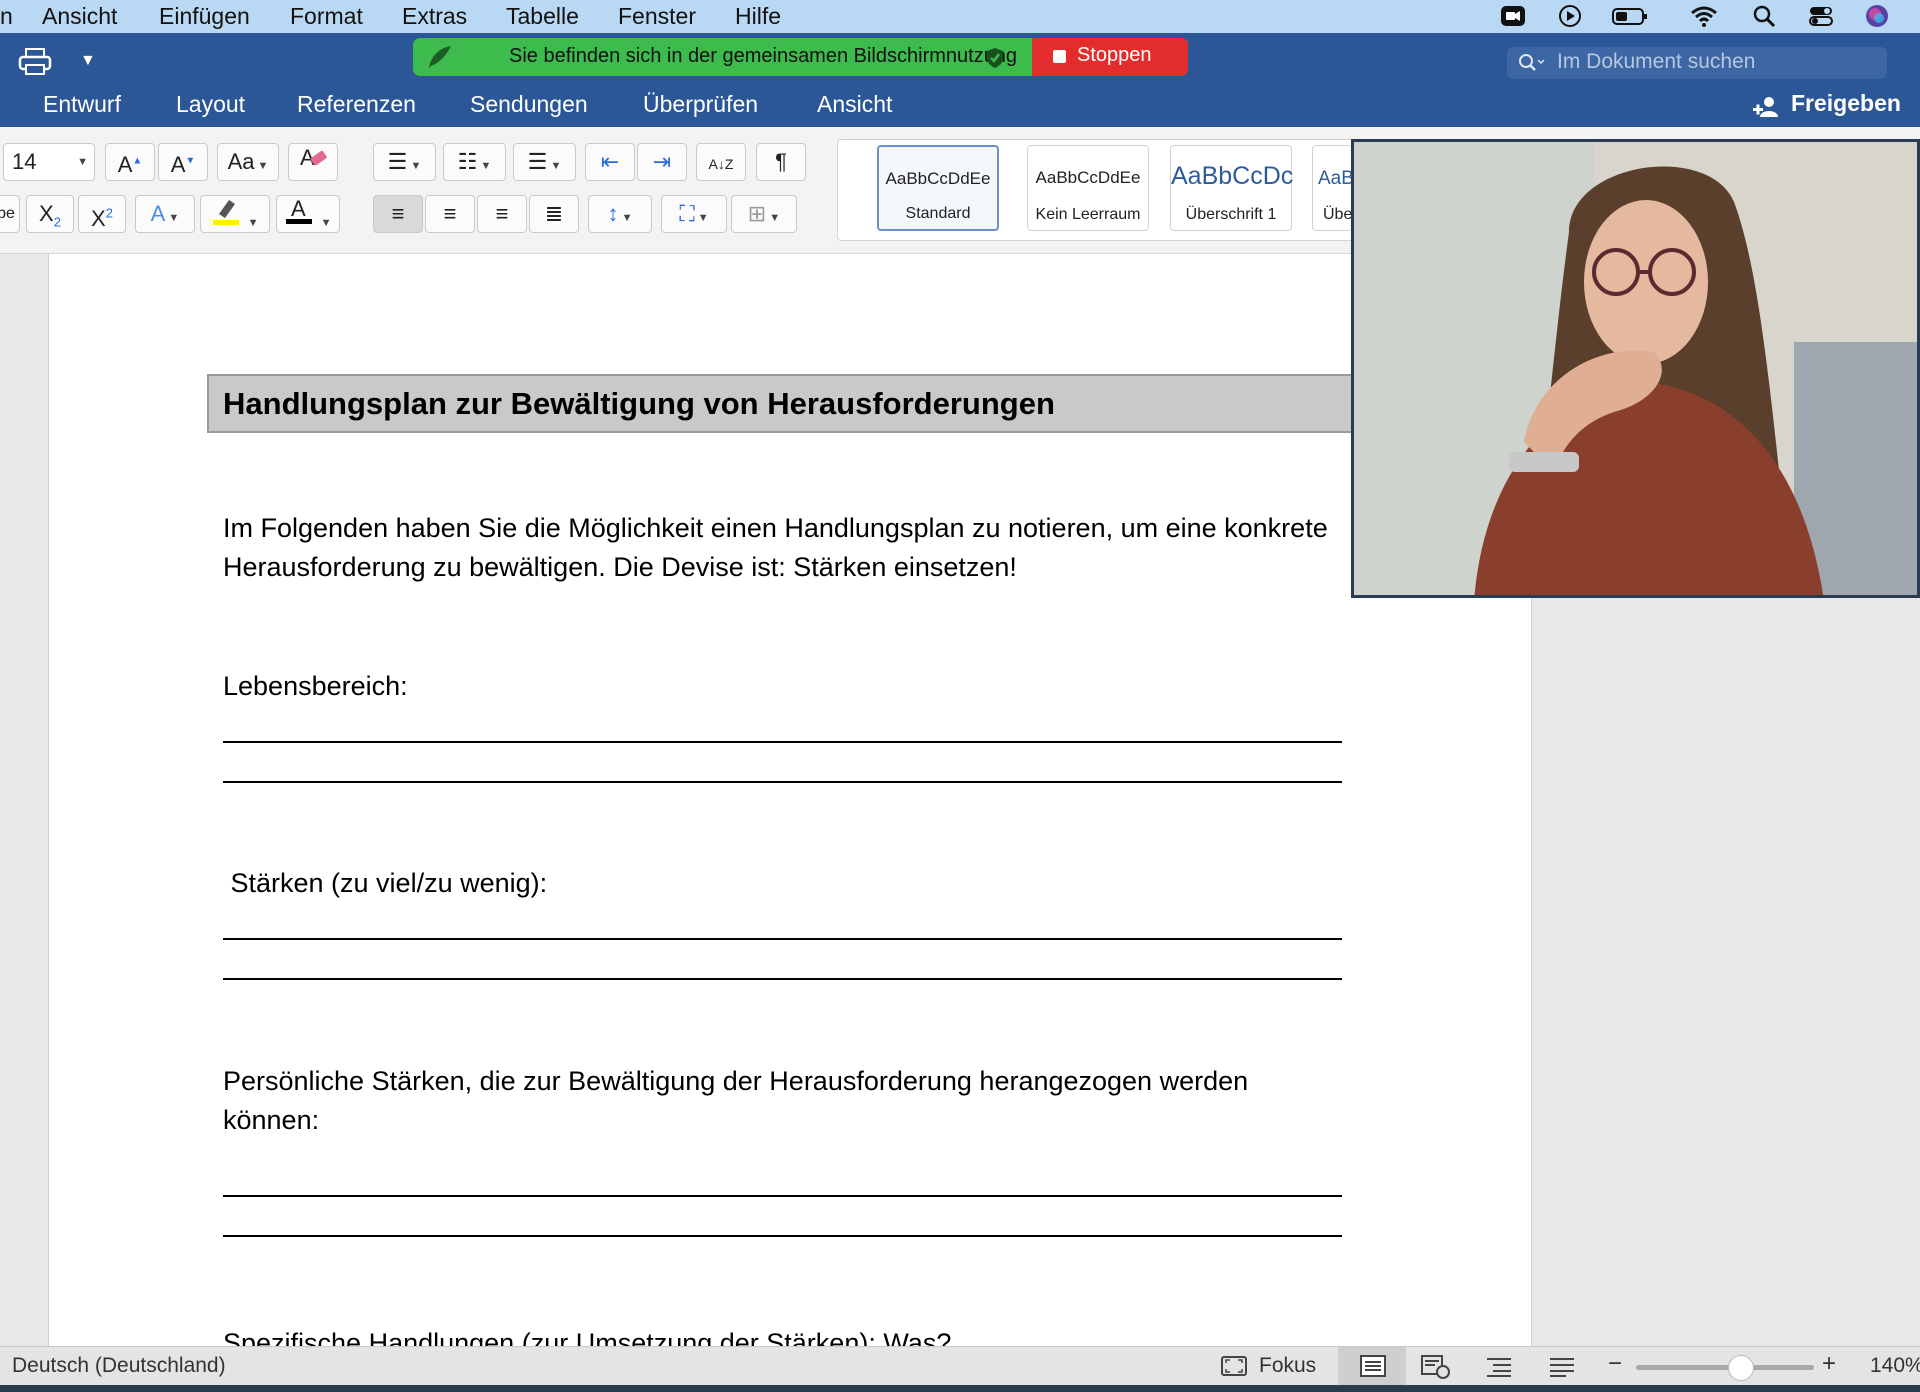 This screenshot has height=1392, width=1920. I want to click on menu-fenster: Fenster, so click(657, 16).